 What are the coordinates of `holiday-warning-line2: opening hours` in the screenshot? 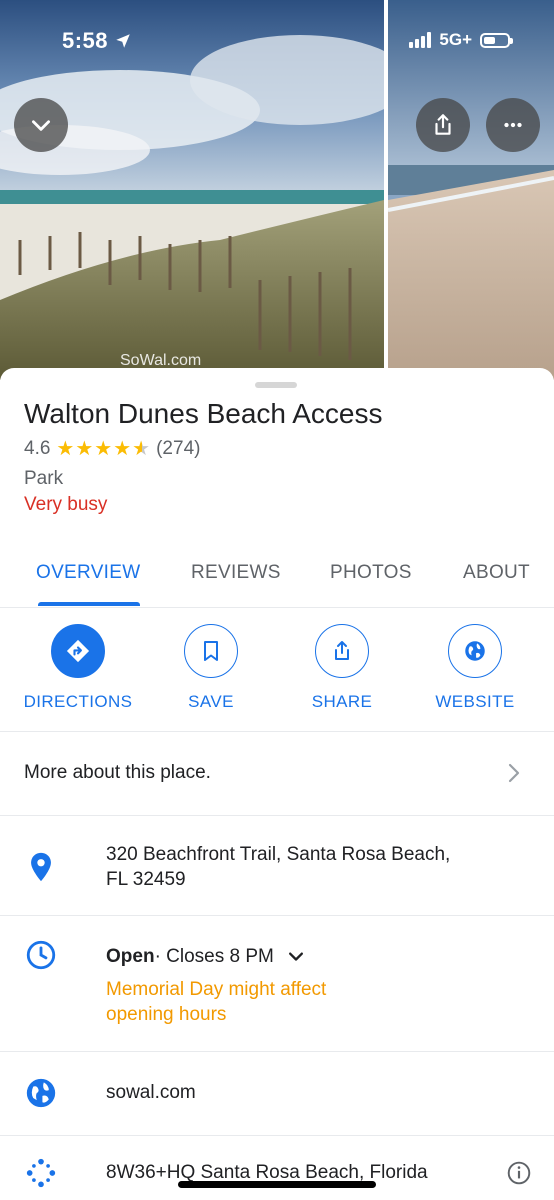 It's located at (166, 1014).